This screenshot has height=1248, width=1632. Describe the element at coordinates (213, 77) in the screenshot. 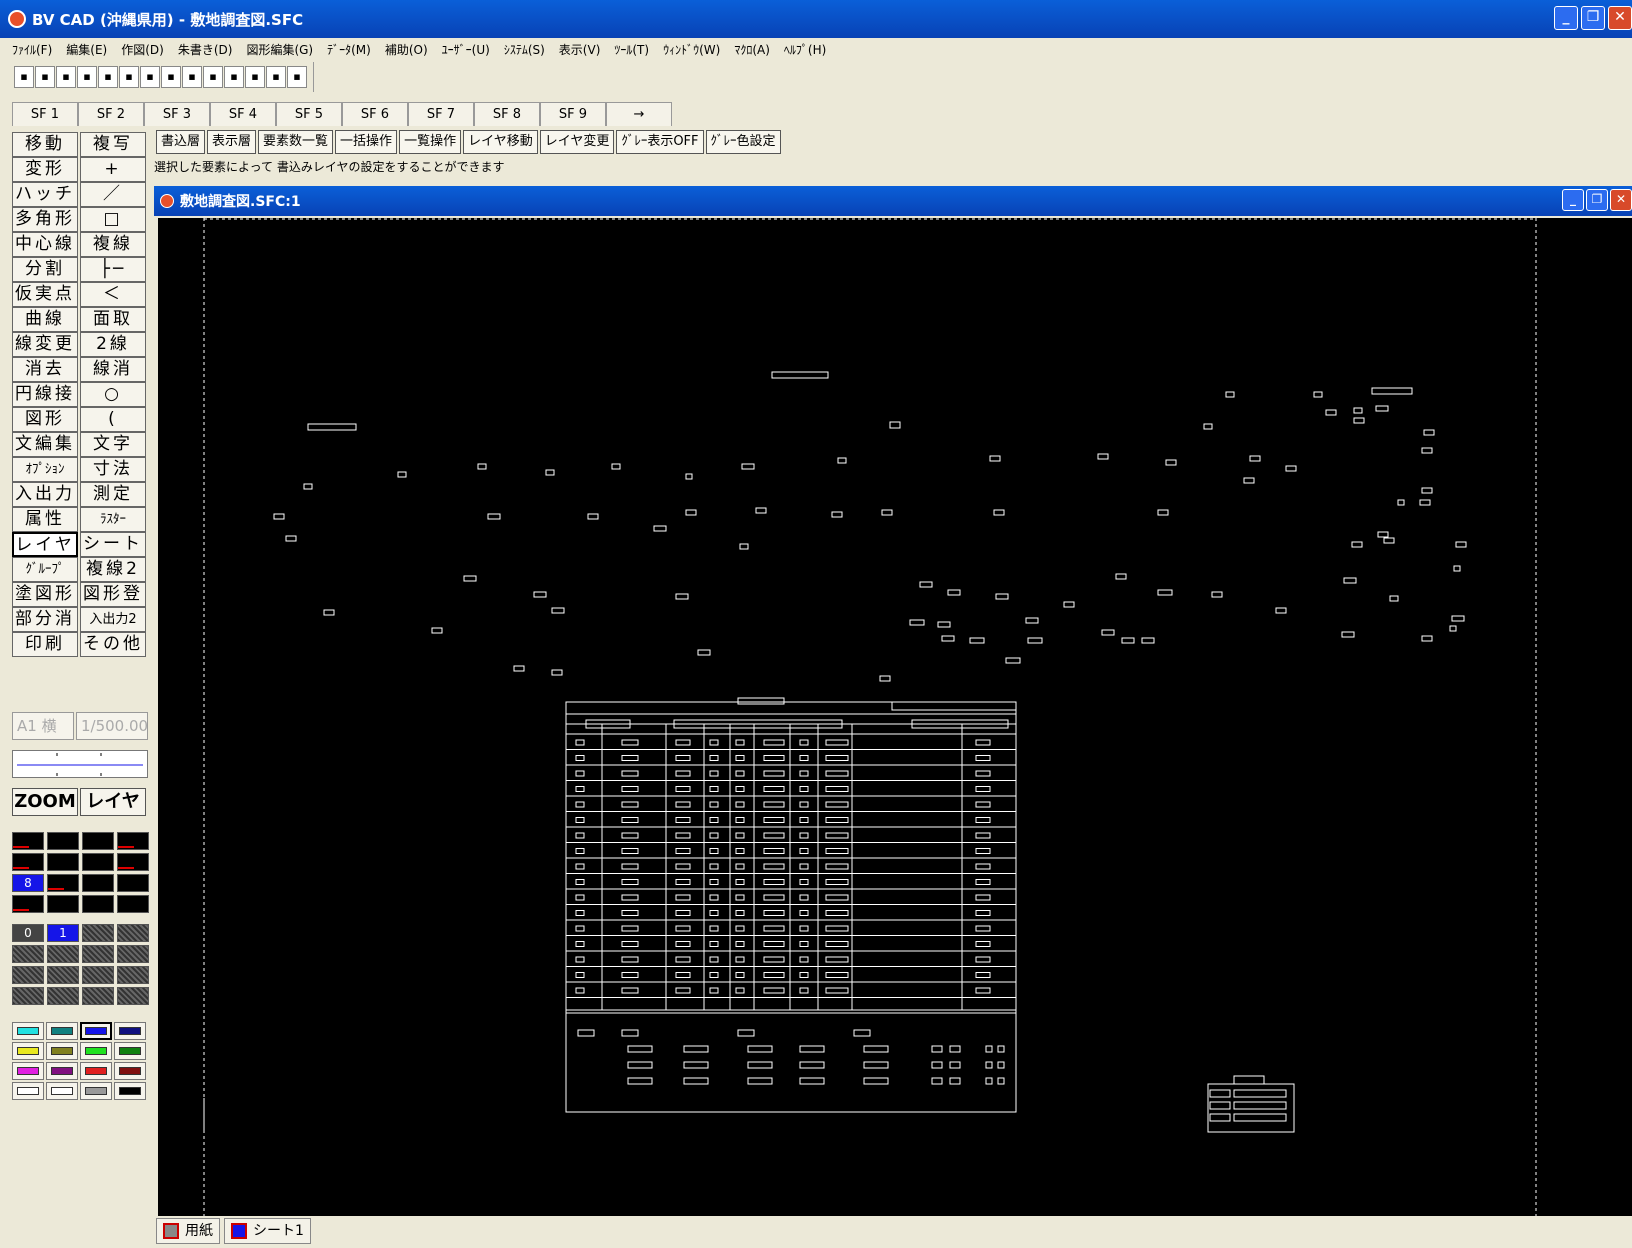

I see `open4-icon: ▪` at that location.